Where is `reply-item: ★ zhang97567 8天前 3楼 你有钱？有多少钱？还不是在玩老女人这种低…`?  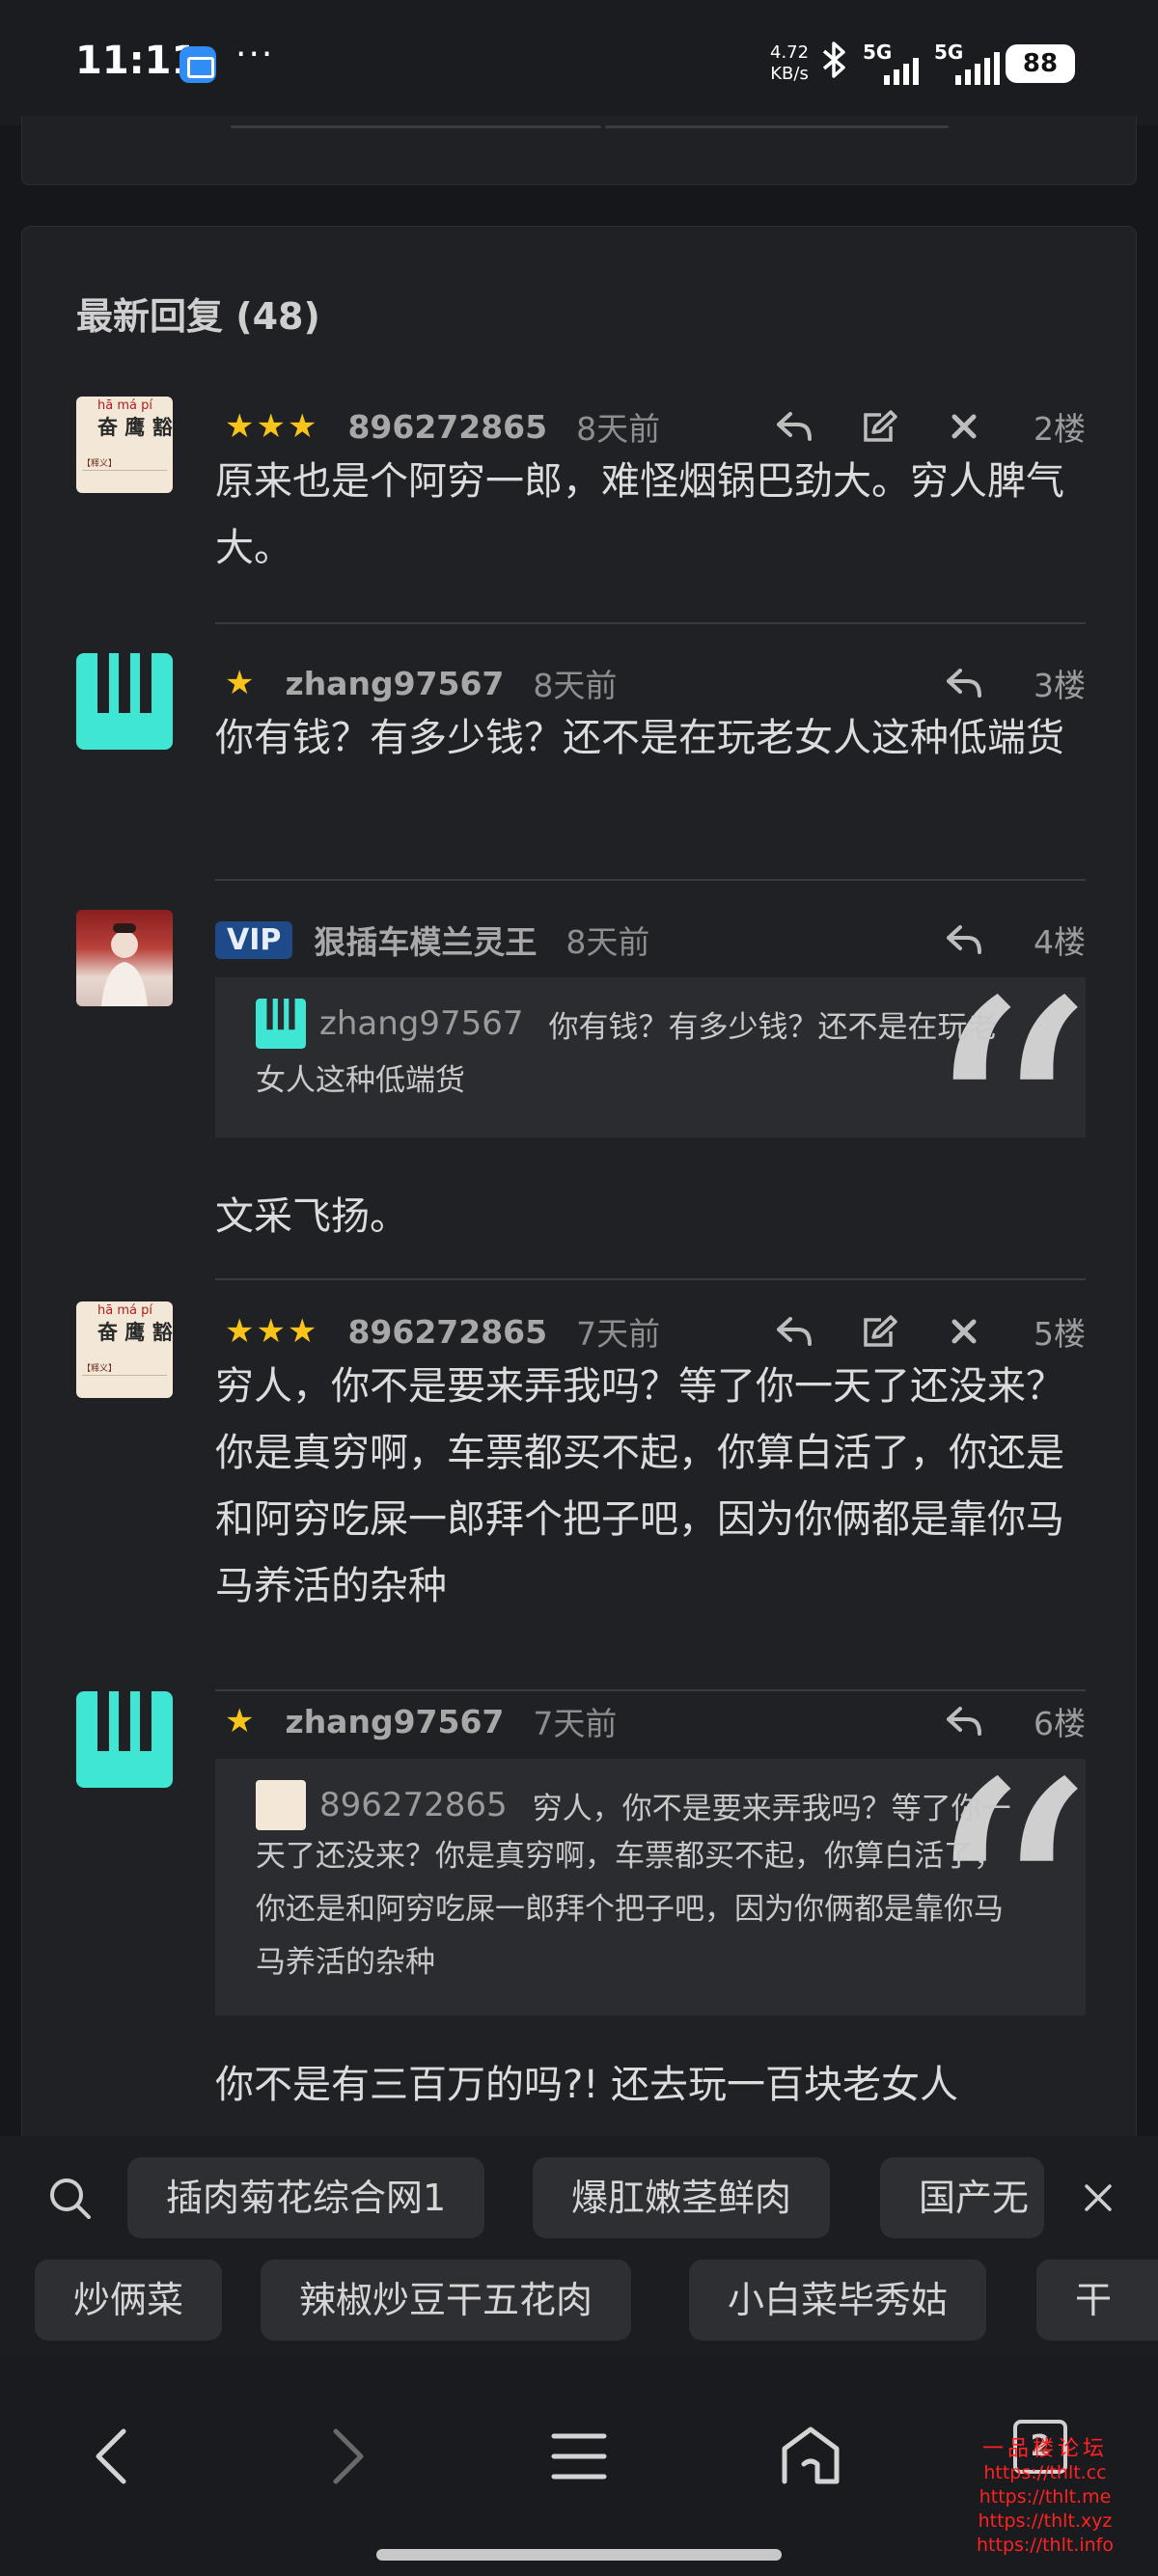 reply-item: ★ zhang97567 8天前 3楼 你有钱？有多少钱？还不是在玩老女人这种低… is located at coordinates (581, 767).